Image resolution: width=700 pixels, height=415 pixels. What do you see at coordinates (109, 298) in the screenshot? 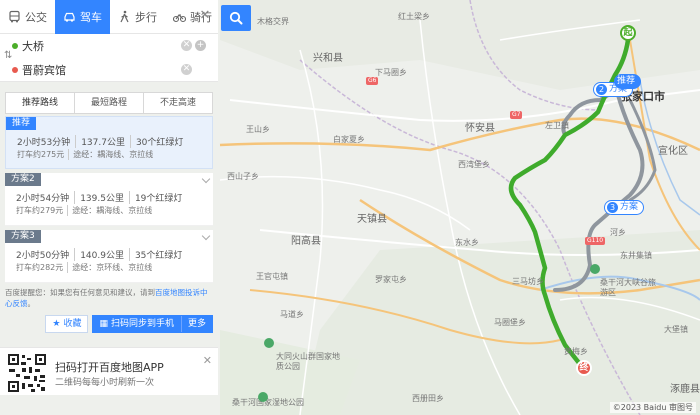
I see `feedback-note: 百度提醒您：如果您有任何意见和建议，请到百度地图投诉中心反馈。` at bounding box center [109, 298].